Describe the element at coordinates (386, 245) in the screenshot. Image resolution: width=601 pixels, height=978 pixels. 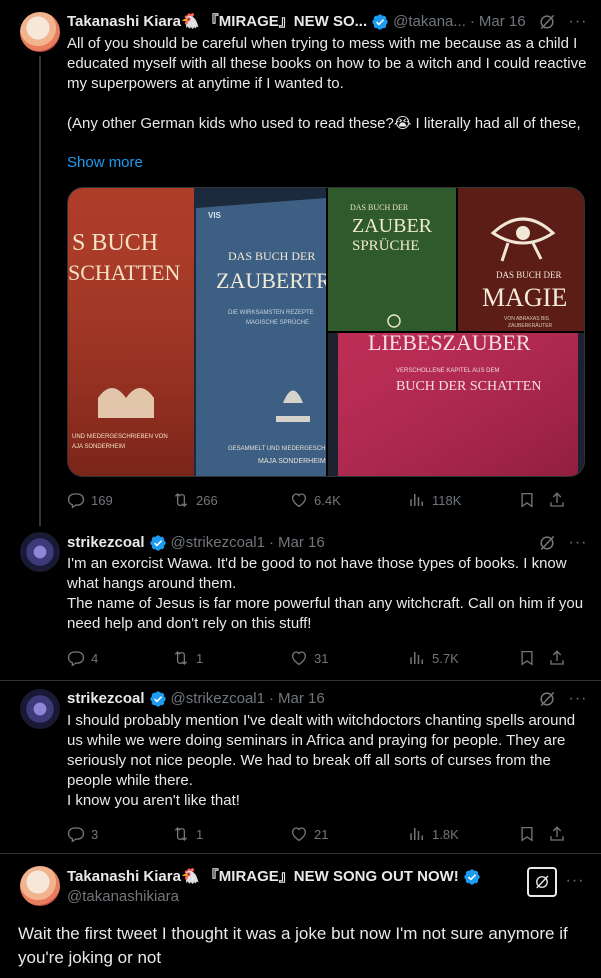
I see `book3-title-c: SPRÜCHE` at that location.